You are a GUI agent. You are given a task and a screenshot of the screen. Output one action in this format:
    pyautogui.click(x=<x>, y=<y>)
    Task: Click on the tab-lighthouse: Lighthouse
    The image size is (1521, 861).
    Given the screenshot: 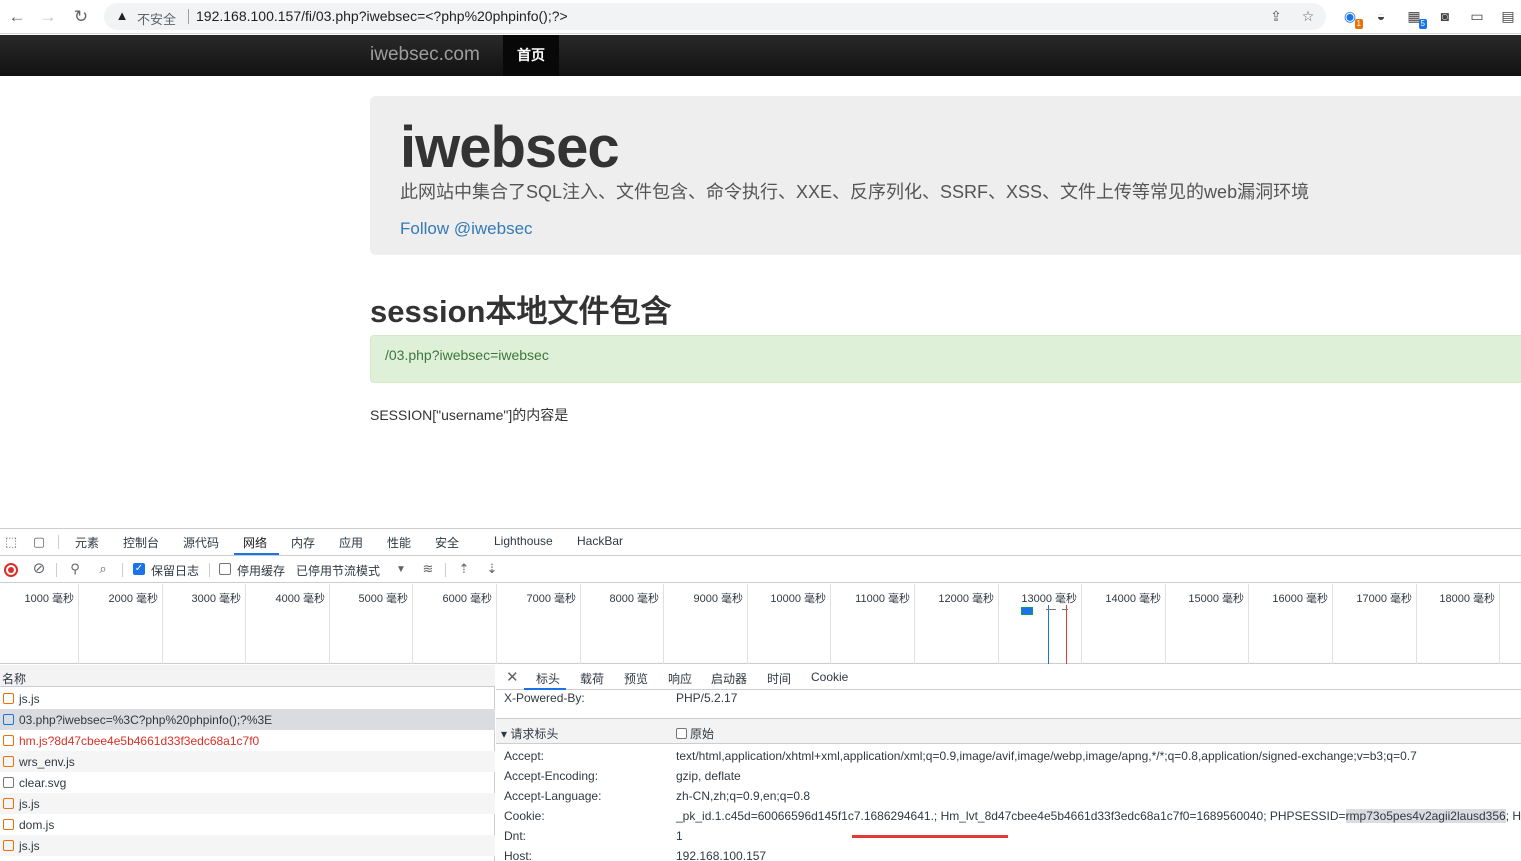 What is the action you would take?
    pyautogui.click(x=523, y=541)
    